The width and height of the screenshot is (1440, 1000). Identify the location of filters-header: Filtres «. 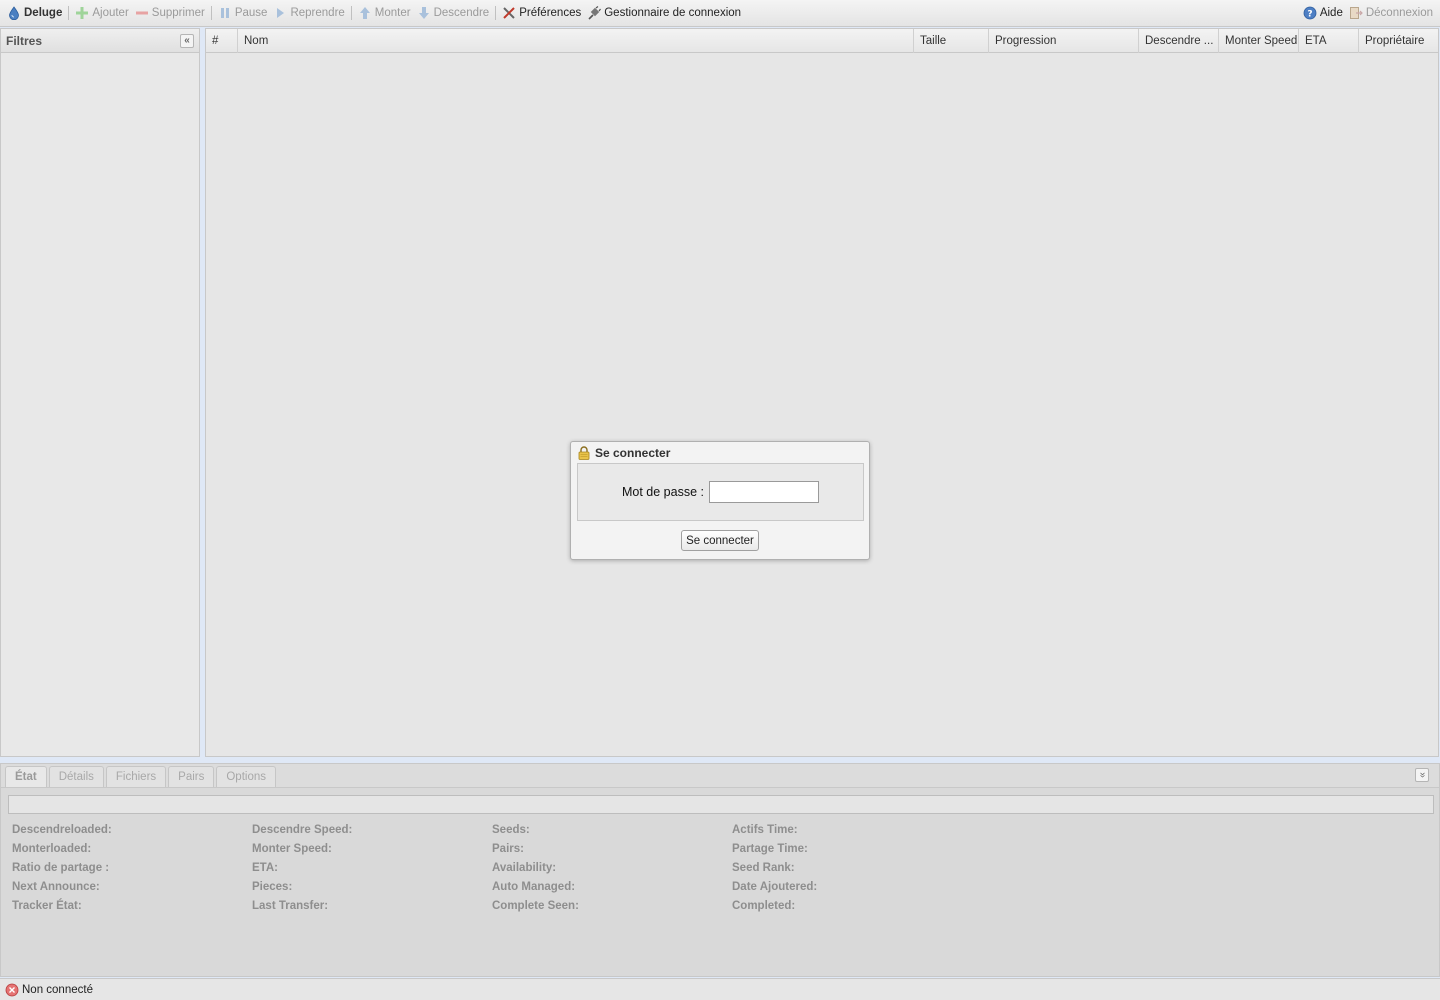
(100, 41).